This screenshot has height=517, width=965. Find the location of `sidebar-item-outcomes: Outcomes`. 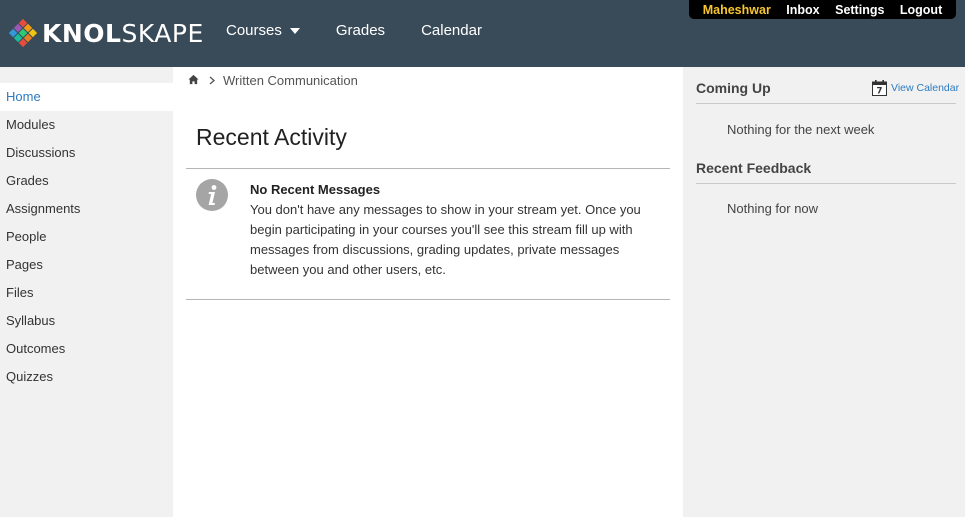

sidebar-item-outcomes: Outcomes is located at coordinates (86, 349).